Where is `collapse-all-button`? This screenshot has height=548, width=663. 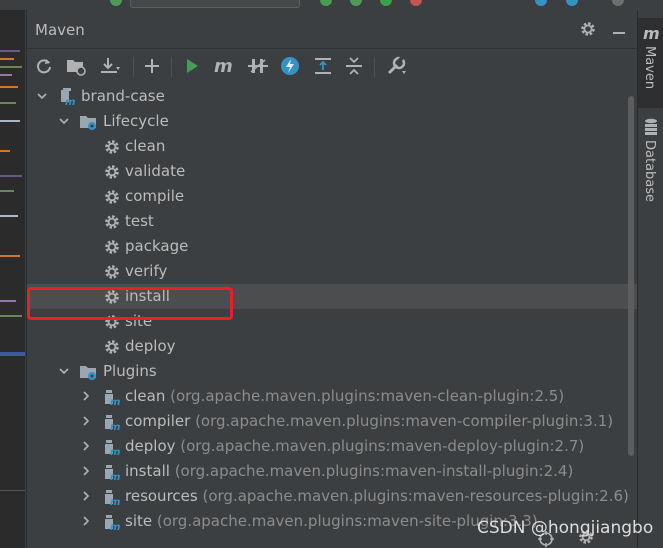 collapse-all-button is located at coordinates (354, 66).